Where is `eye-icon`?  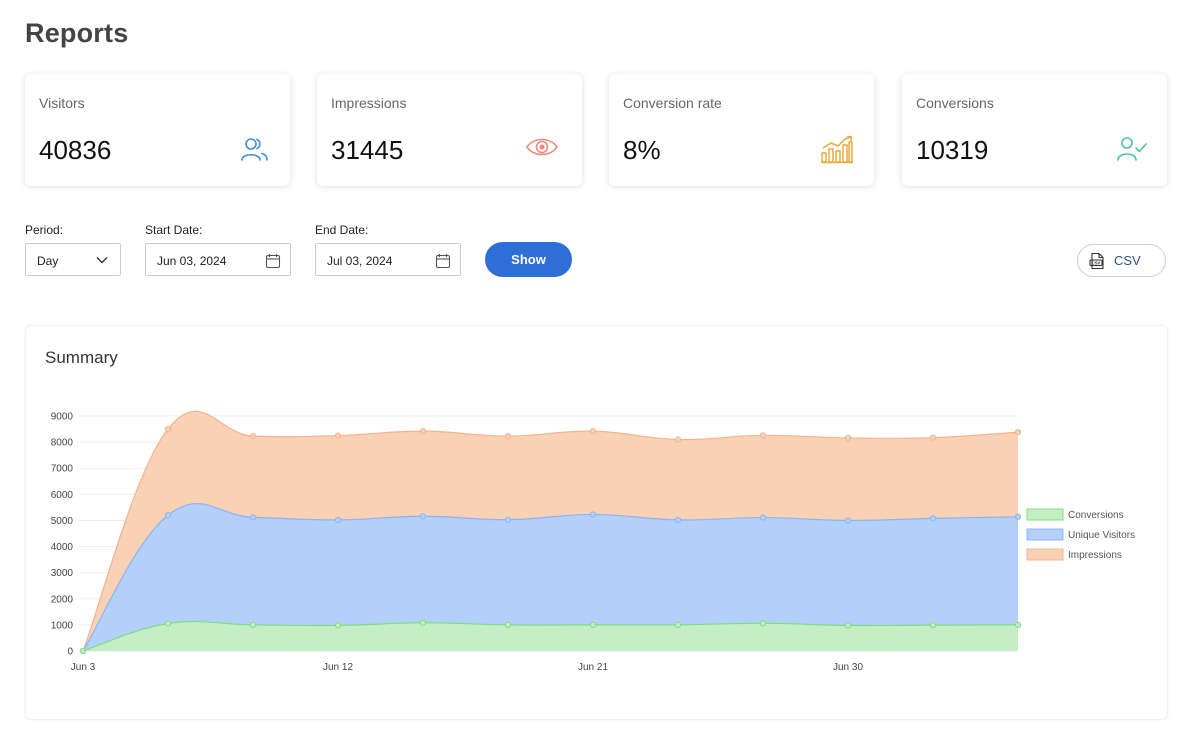
eye-icon is located at coordinates (542, 147).